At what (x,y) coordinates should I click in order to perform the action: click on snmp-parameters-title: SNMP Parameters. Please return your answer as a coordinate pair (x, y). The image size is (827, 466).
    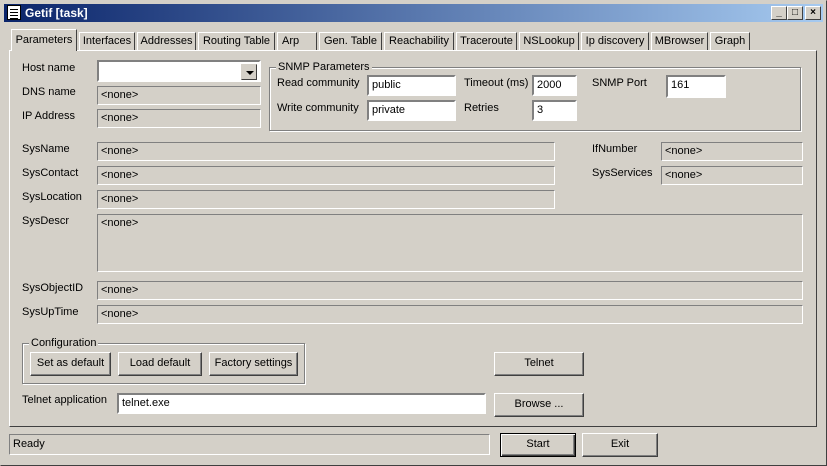
    Looking at the image, I should click on (324, 67).